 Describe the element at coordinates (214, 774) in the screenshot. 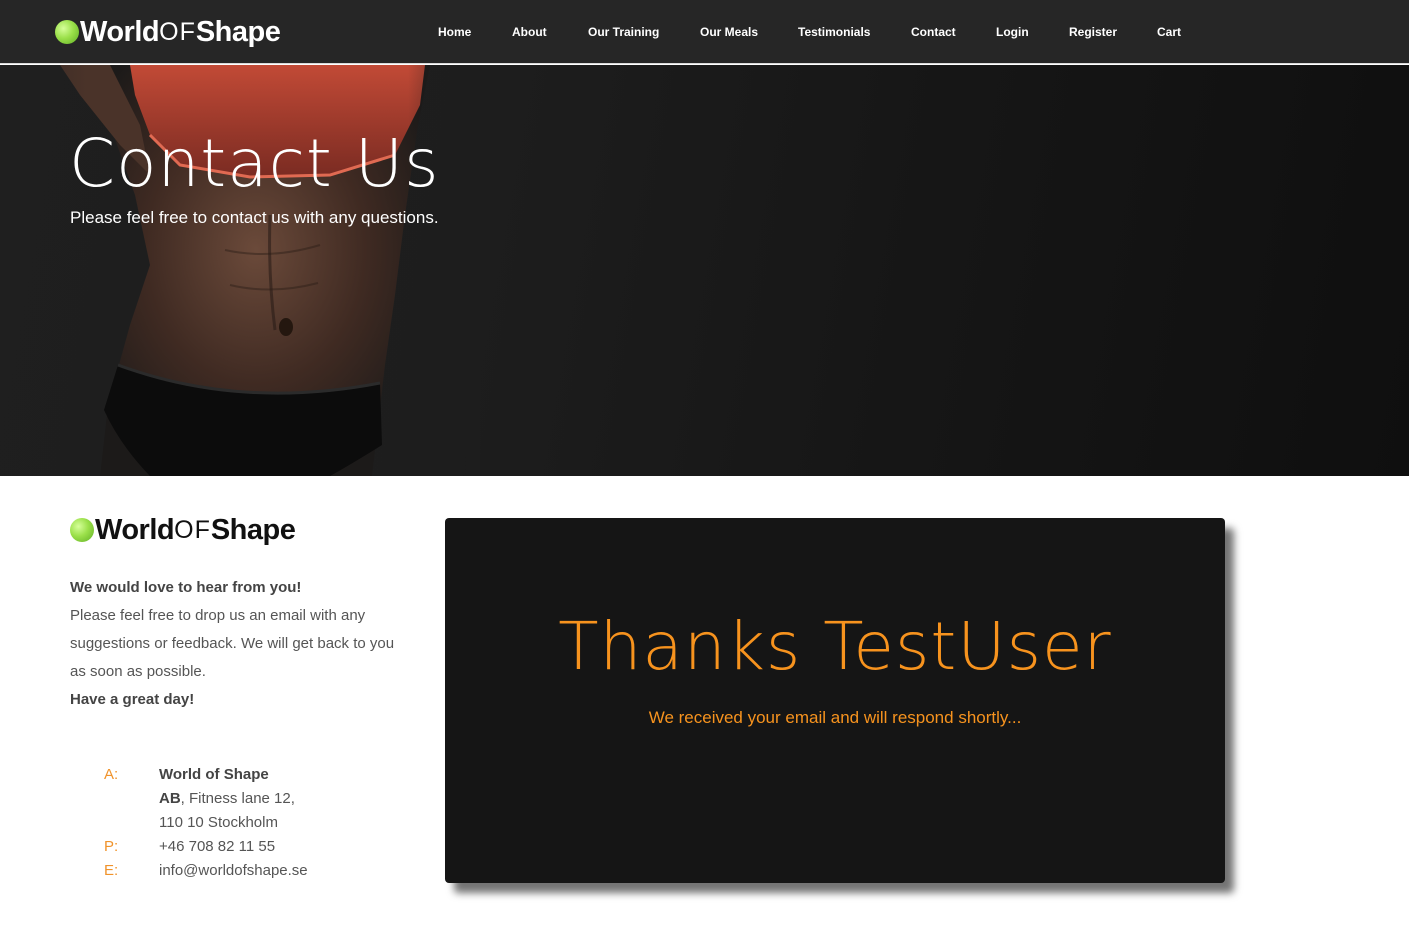

I see `company-name: World of Shape` at that location.